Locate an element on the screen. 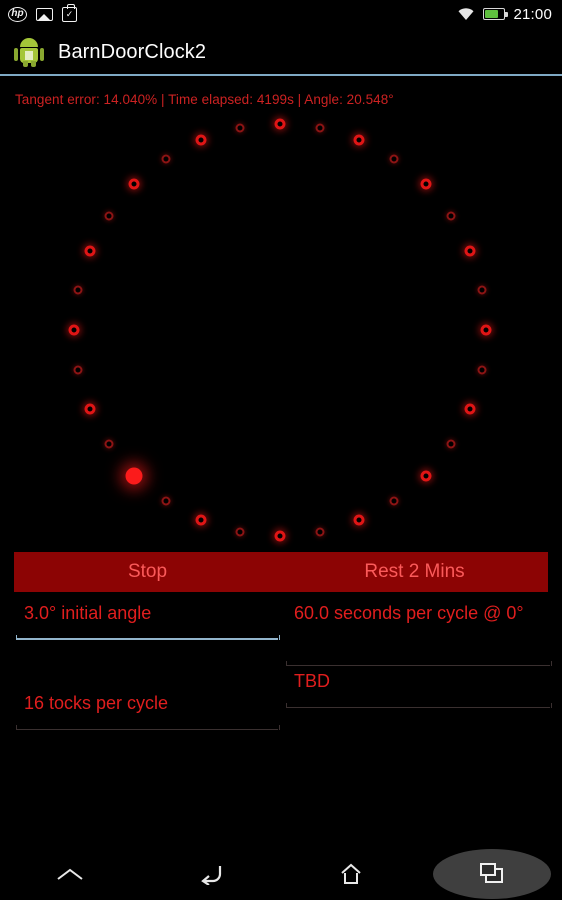  tbd-underline is located at coordinates (419, 702).